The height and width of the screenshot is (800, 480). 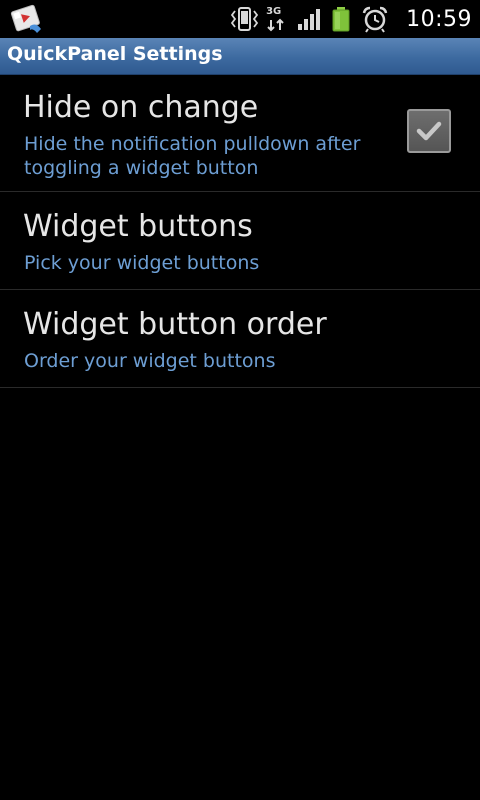 I want to click on pref-title: Widget button order, so click(x=175, y=324).